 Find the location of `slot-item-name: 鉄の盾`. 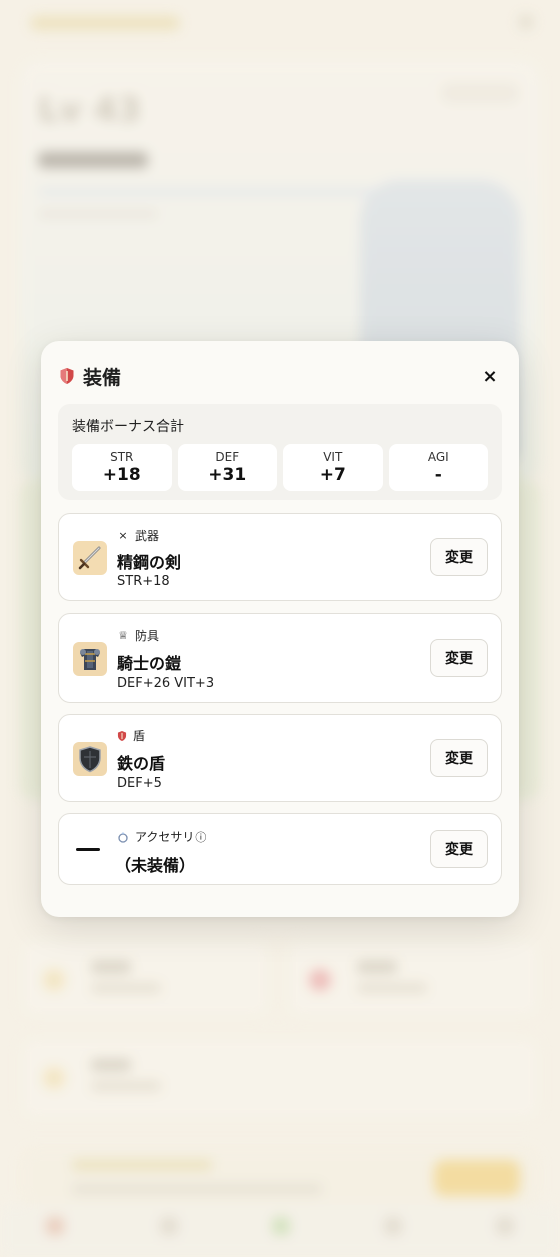

slot-item-name: 鉄の盾 is located at coordinates (141, 763).